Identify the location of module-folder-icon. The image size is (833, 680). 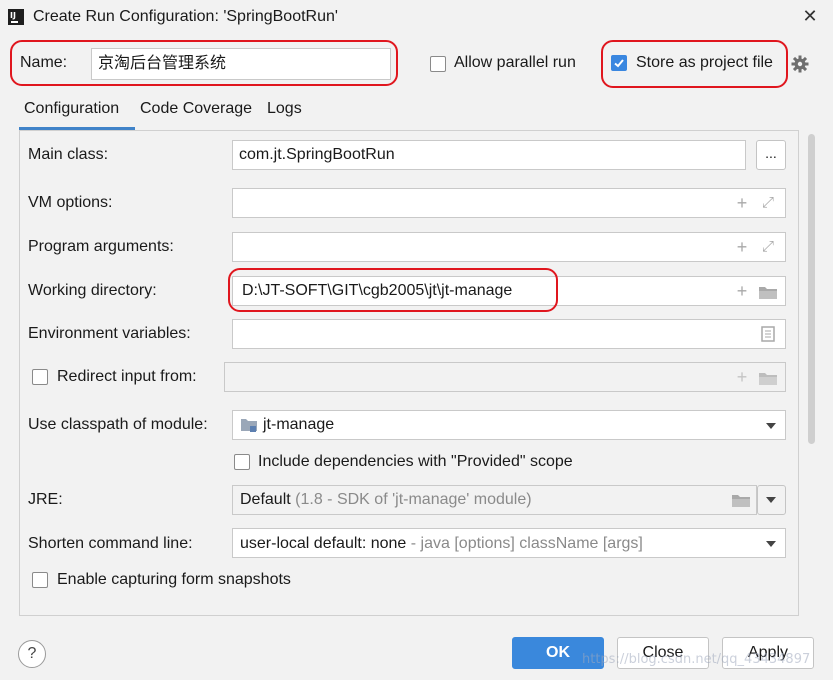
(249, 425).